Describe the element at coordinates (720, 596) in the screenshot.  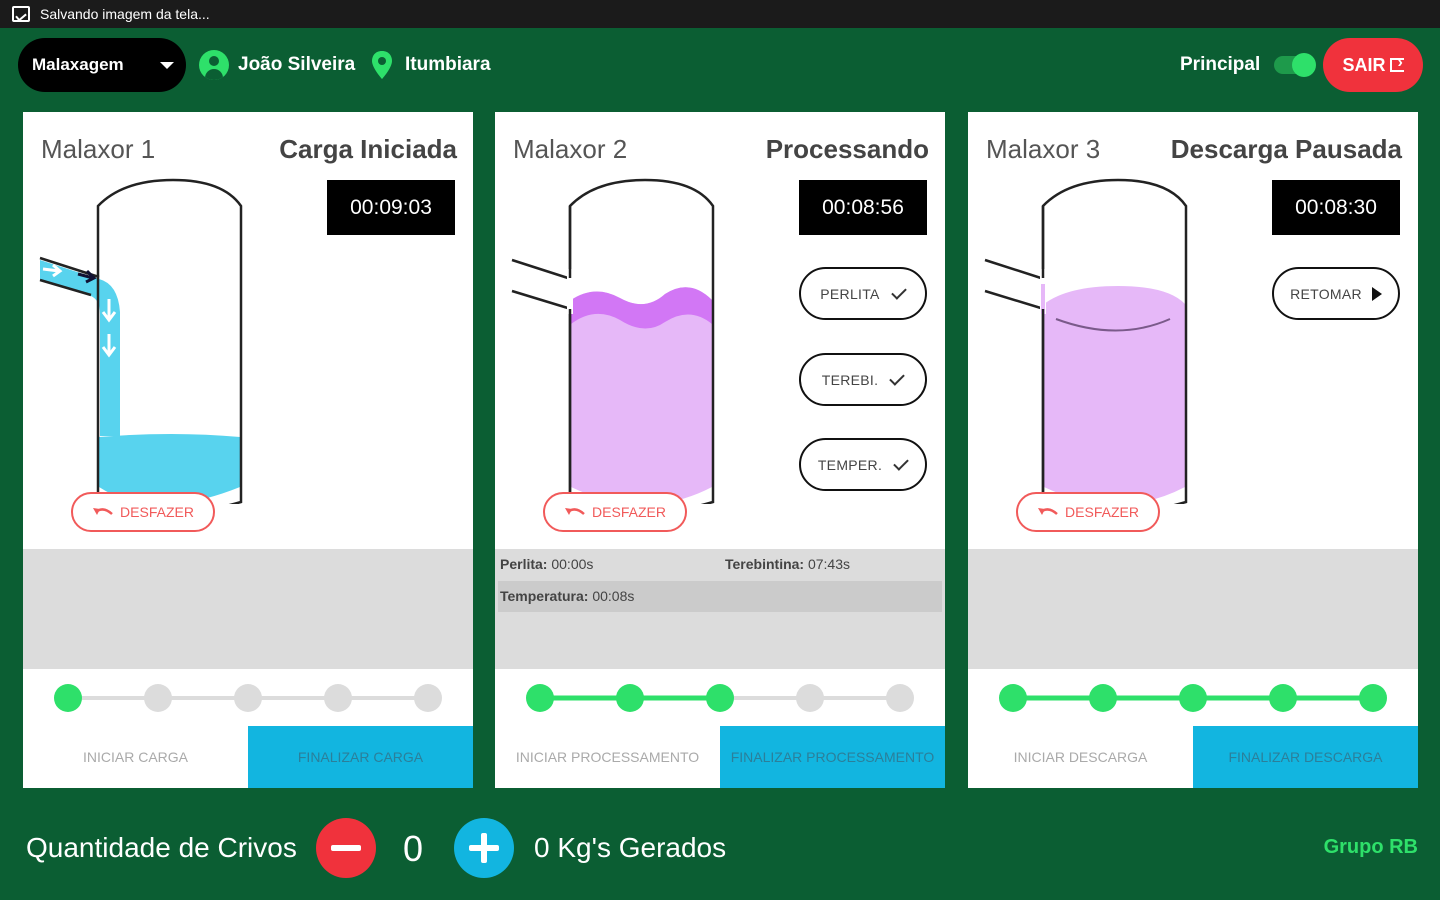
I see `info-row: Temperatura: 00:08s` at that location.